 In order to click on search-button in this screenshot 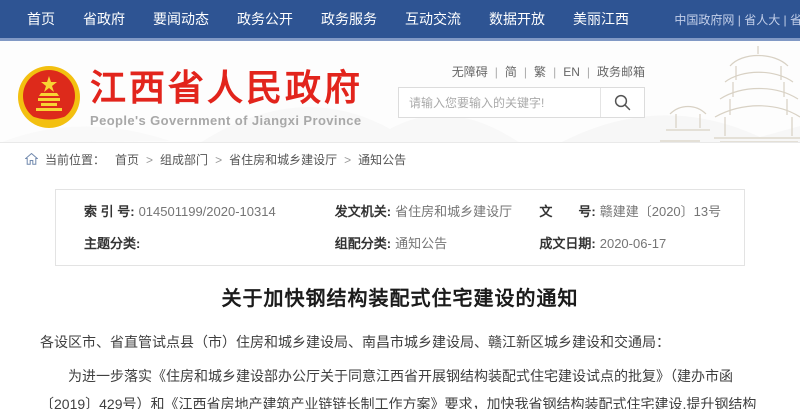, I will do `click(622, 102)`.